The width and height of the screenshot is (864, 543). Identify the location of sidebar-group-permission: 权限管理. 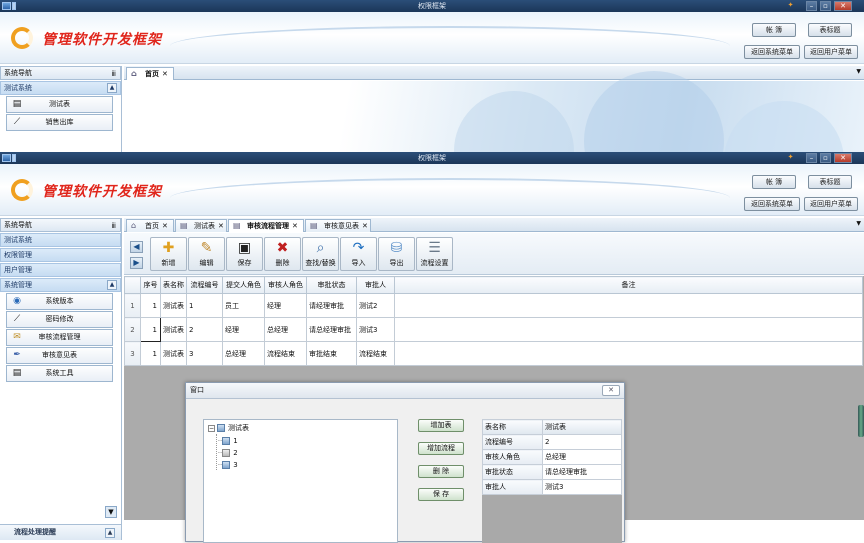
(60, 255).